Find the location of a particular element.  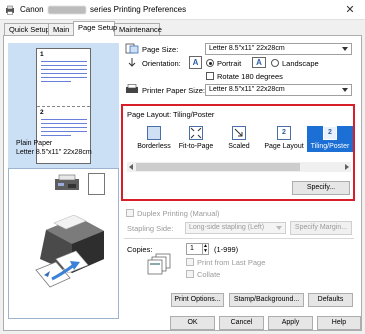

defaults-button: Defaults is located at coordinates (330, 300).